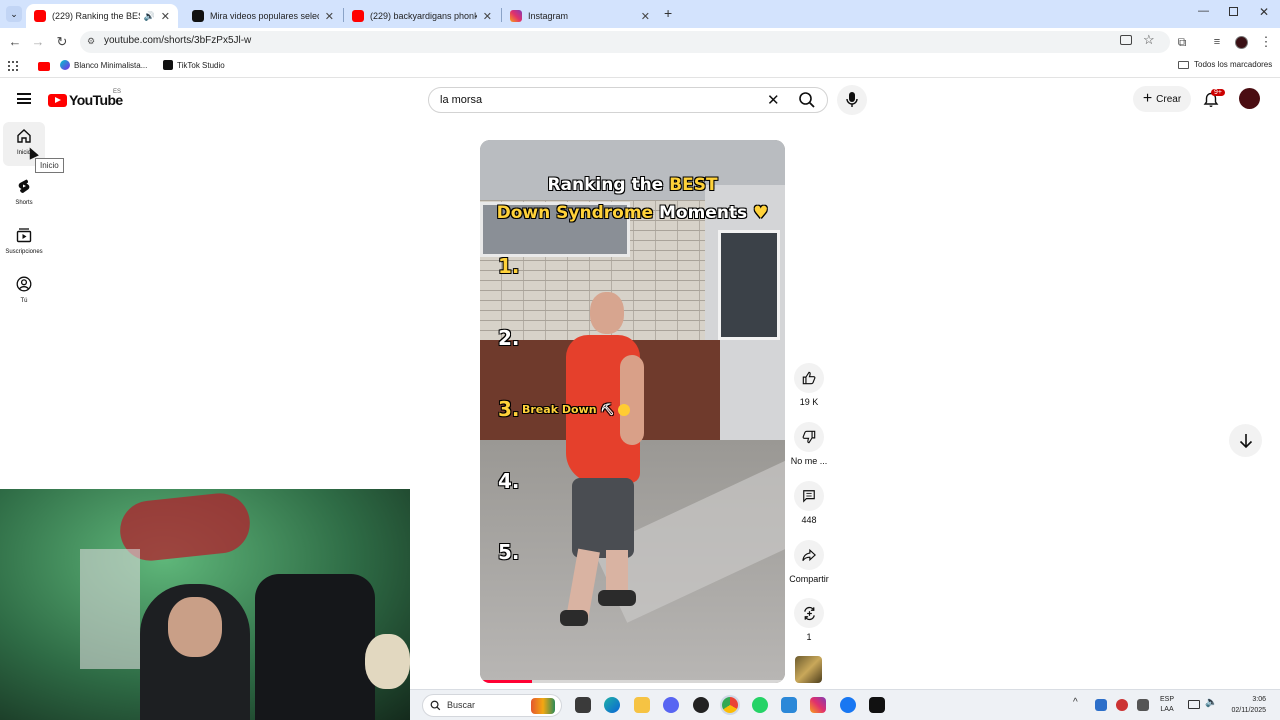 The width and height of the screenshot is (1280, 720). What do you see at coordinates (1264, 12) in the screenshot?
I see `close-window-button: ✕` at bounding box center [1264, 12].